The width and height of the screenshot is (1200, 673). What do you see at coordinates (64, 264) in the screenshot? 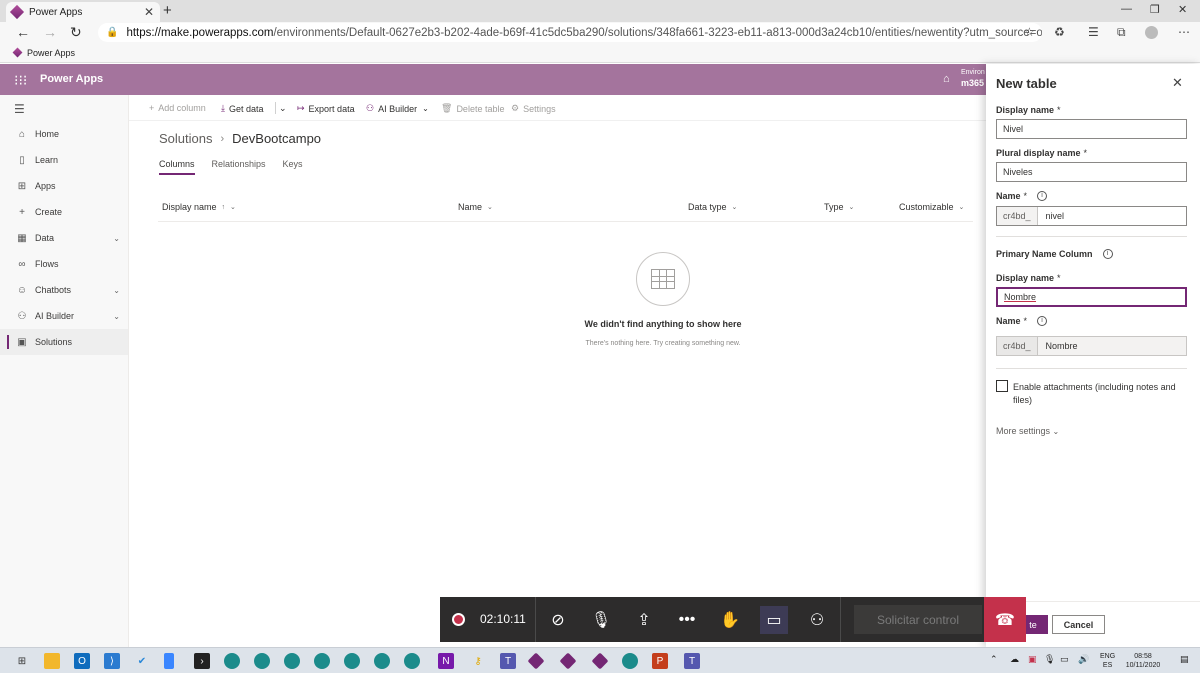
I see `nav-item-flows: ∞ Flows` at bounding box center [64, 264].